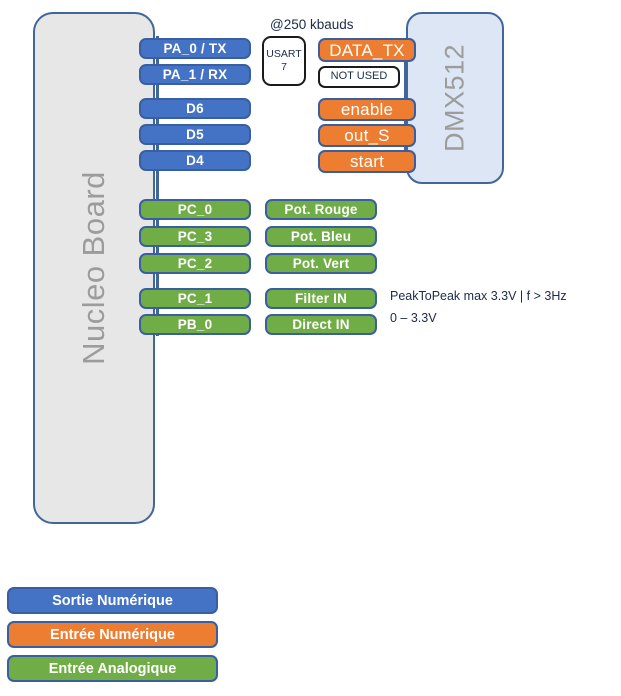 This screenshot has width=621, height=696. I want to click on signal-filter-in: Filter IN, so click(321, 298).